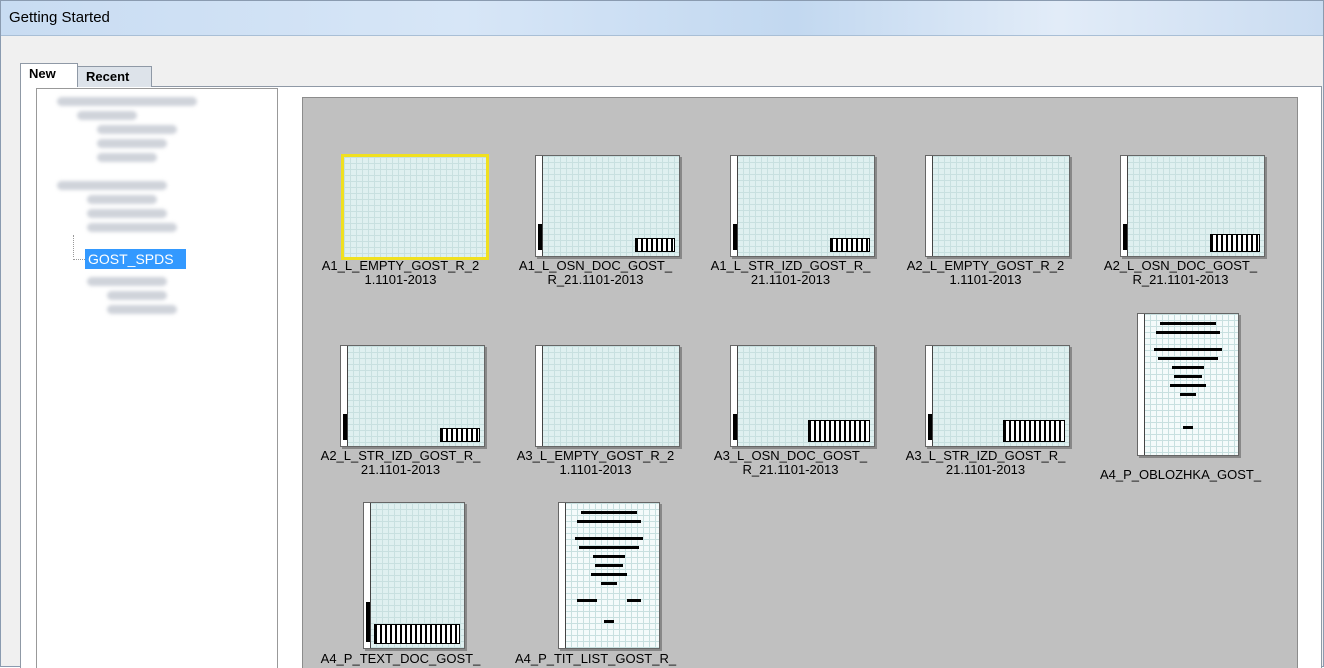 The width and height of the screenshot is (1324, 668). Describe the element at coordinates (985, 462) in the screenshot. I see `template-label: A3_L_STR_IZD_GOST_R_ 21.1101-2013` at that location.